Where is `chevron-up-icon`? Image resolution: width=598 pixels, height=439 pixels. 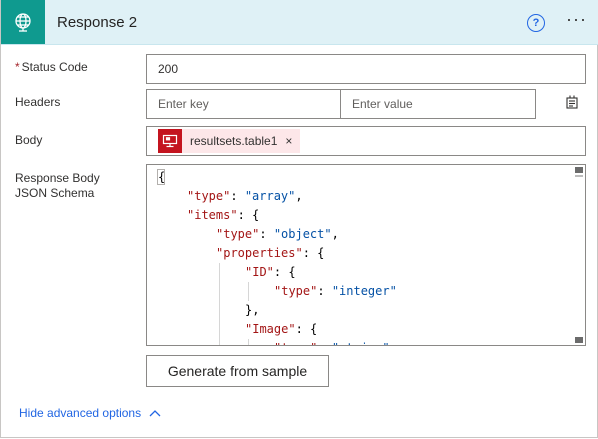
chevron-up-icon is located at coordinates (155, 413).